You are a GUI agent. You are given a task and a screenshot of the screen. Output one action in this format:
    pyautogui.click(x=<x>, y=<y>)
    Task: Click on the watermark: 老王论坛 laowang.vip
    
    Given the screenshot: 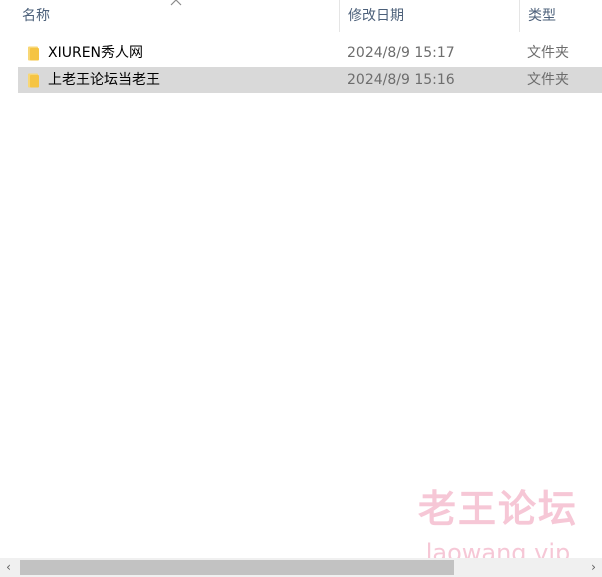 What is the action you would take?
    pyautogui.click(x=498, y=527)
    